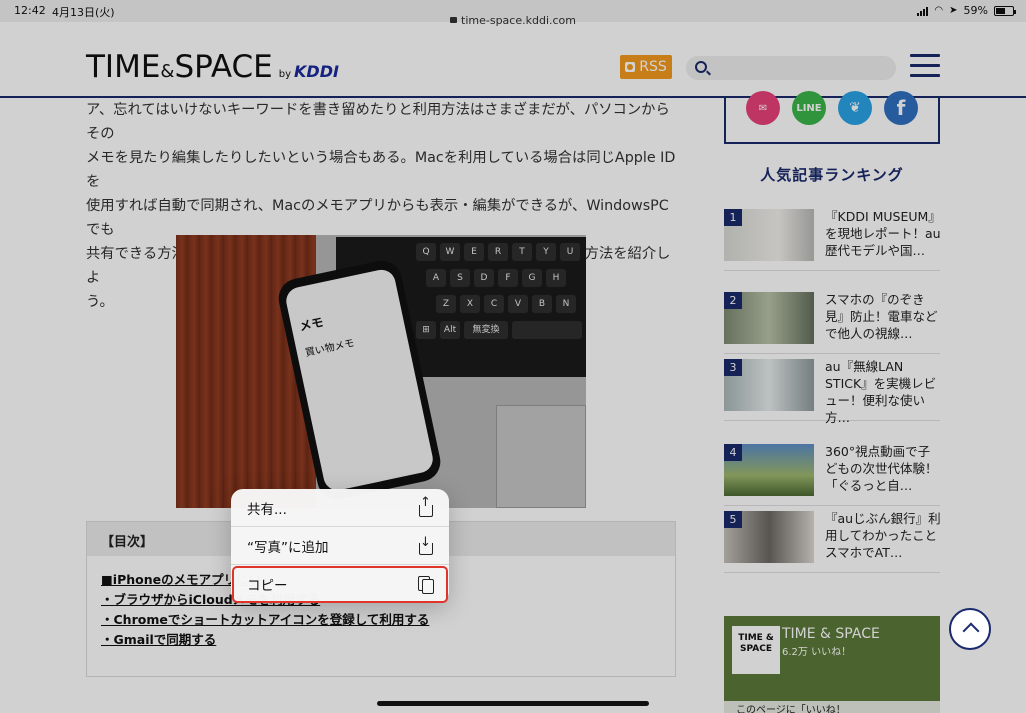  I want to click on facebook-page-logo: TIME & SPACE, so click(756, 650).